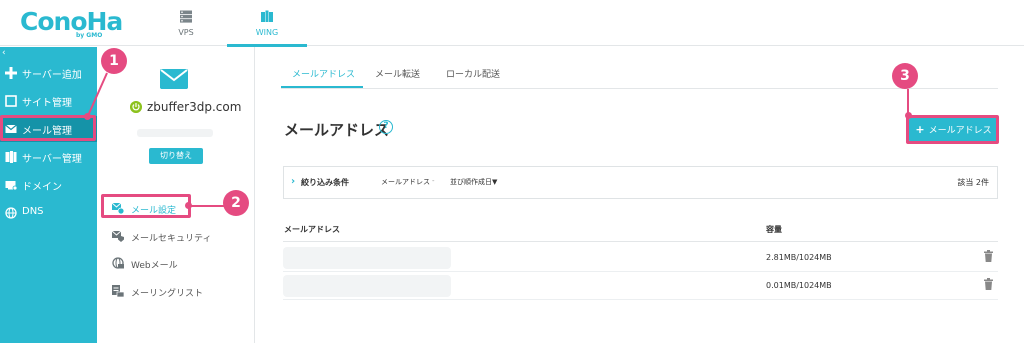  Describe the element at coordinates (146, 206) in the screenshot. I see `highlight-box-mail-settings` at that location.